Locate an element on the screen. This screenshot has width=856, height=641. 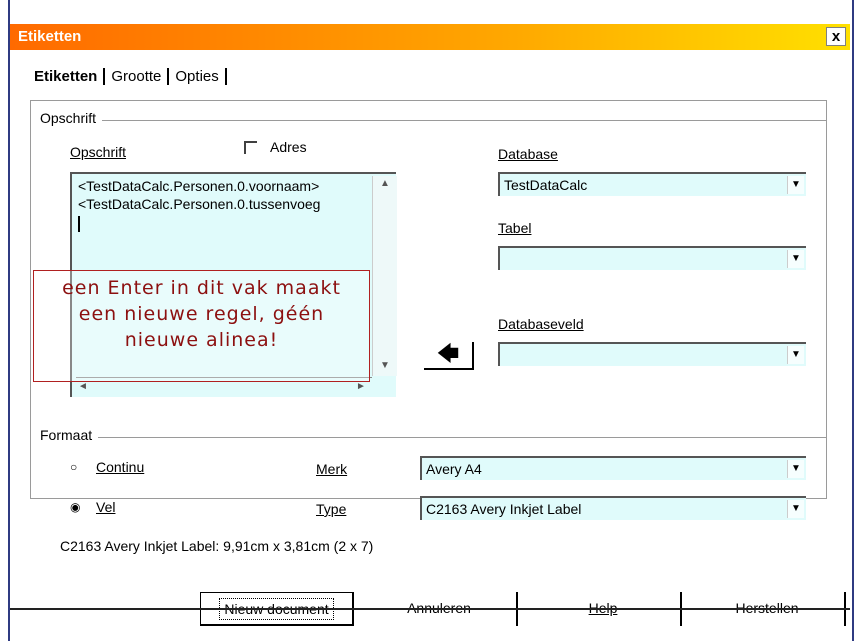
arrow-left-icon: 🡄 is located at coordinates (448, 353).